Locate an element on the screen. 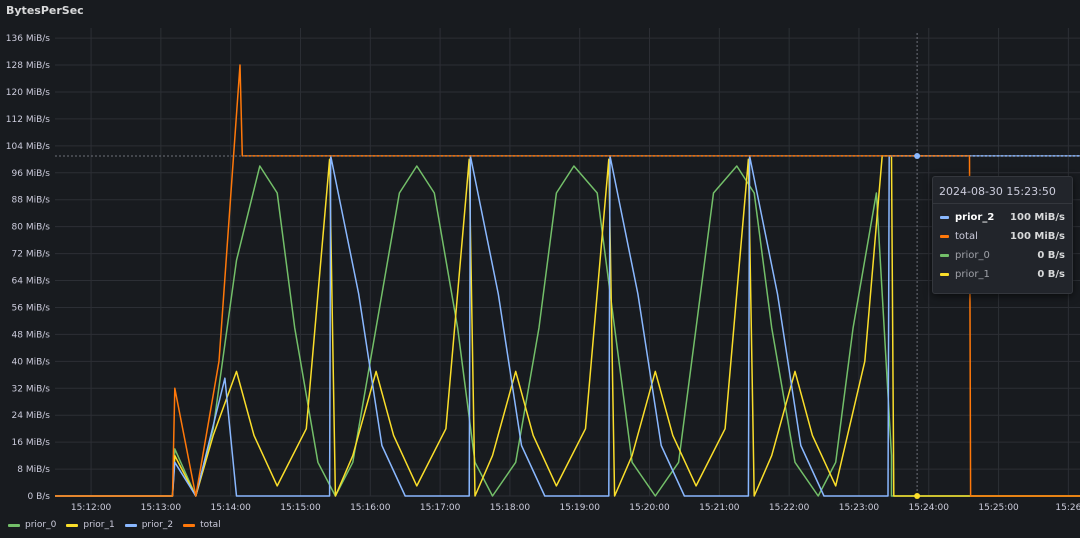  y-tick-label: 32 MiB/s is located at coordinates (31, 389).